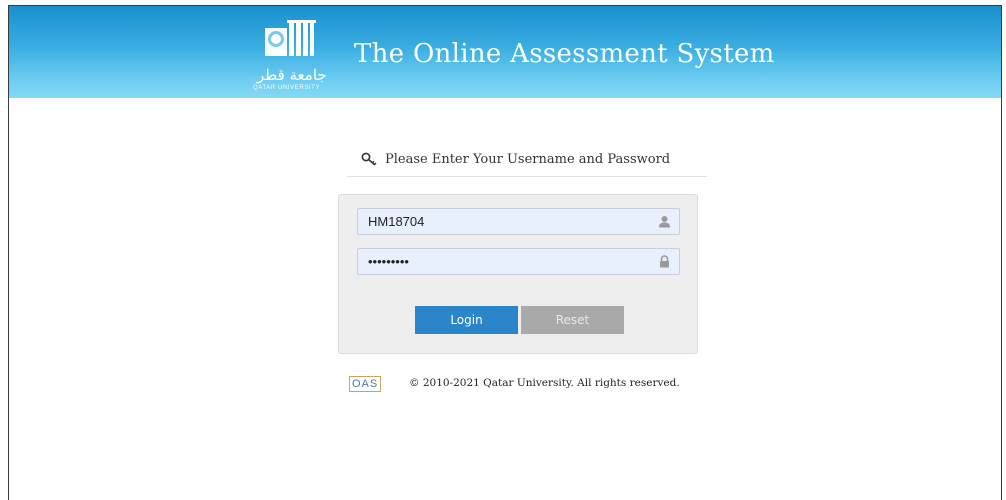  Describe the element at coordinates (572, 320) in the screenshot. I see `reset-button: Reset` at that location.